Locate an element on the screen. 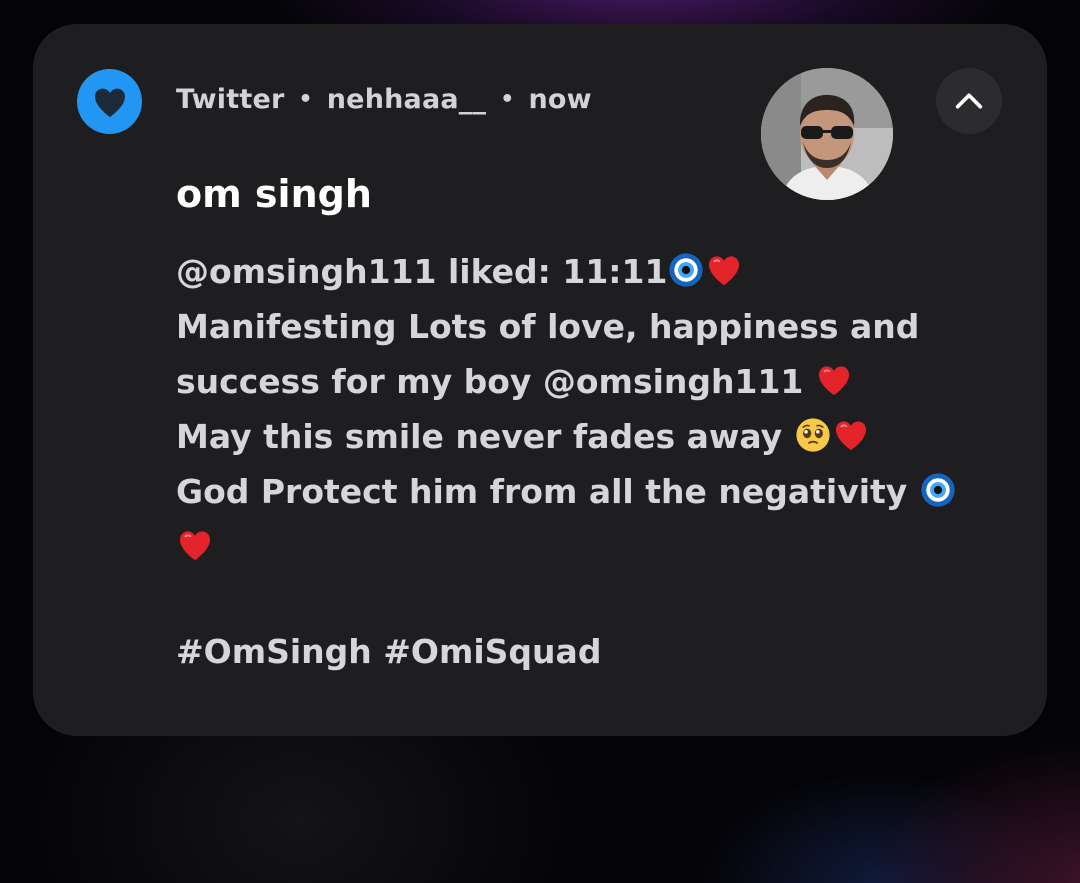 This screenshot has width=1080, height=883. body-line: God Protect him from all the negativity is located at coordinates (576, 491).